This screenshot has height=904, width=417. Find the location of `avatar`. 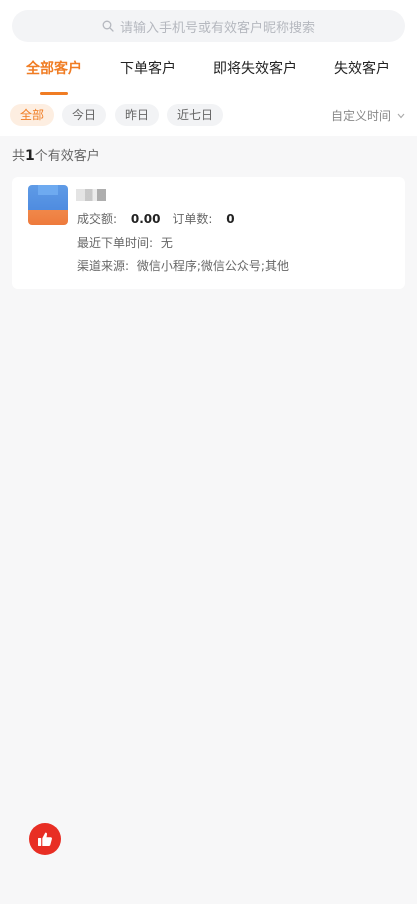

avatar is located at coordinates (48, 205).